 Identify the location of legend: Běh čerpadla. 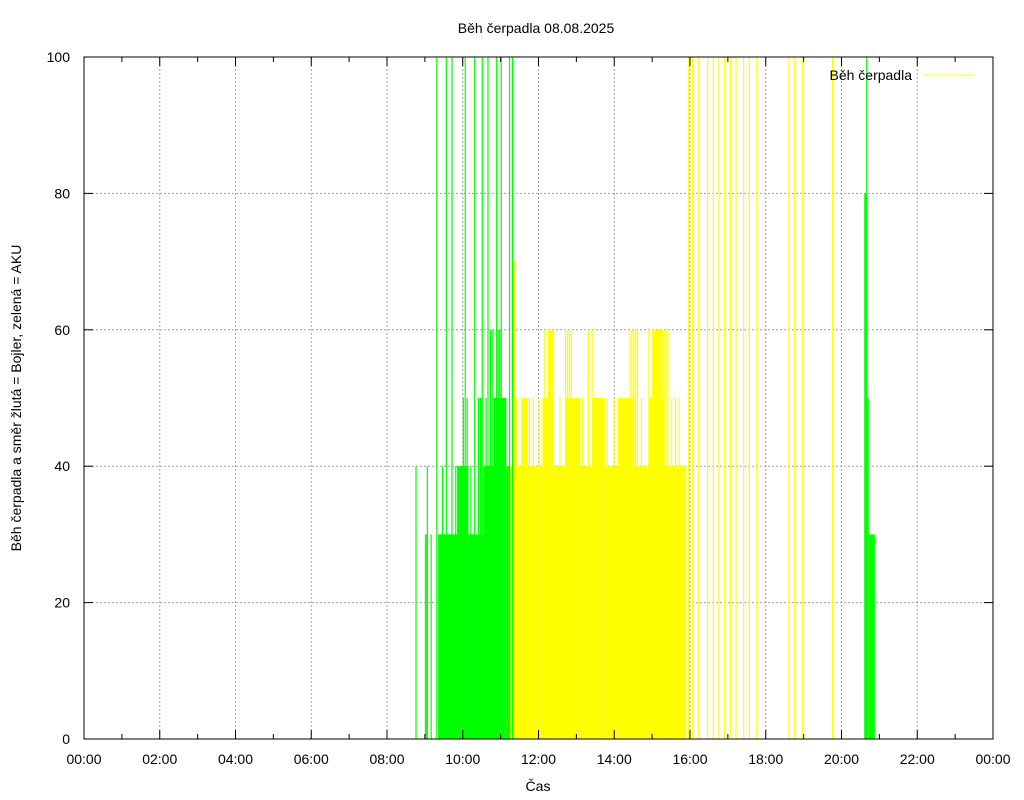
(901, 75).